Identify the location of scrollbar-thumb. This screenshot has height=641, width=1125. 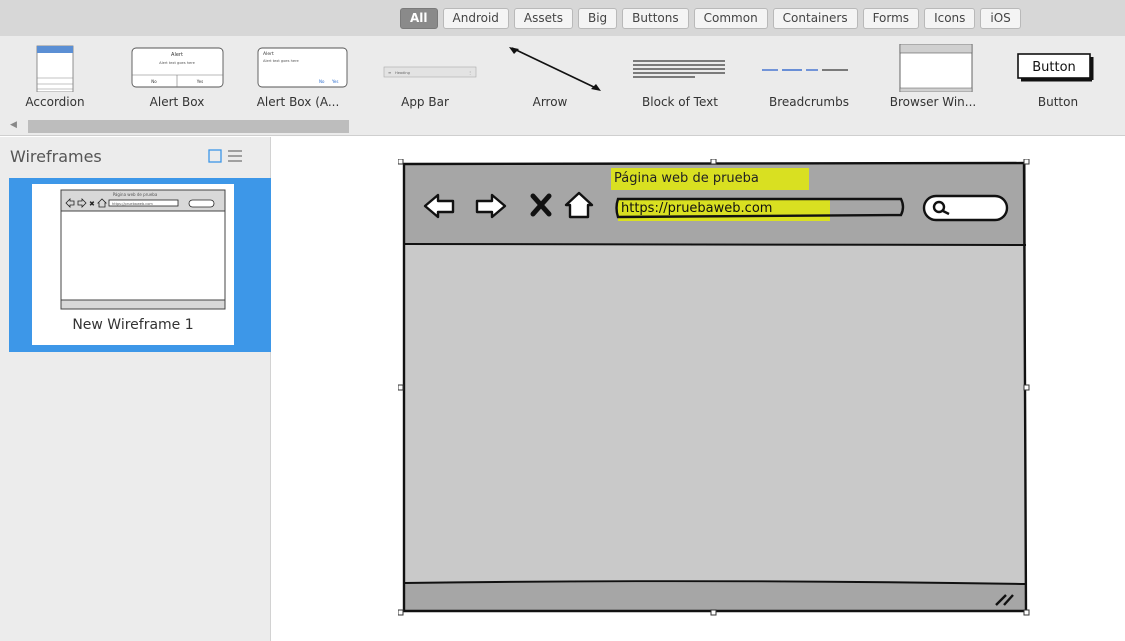
(188, 126).